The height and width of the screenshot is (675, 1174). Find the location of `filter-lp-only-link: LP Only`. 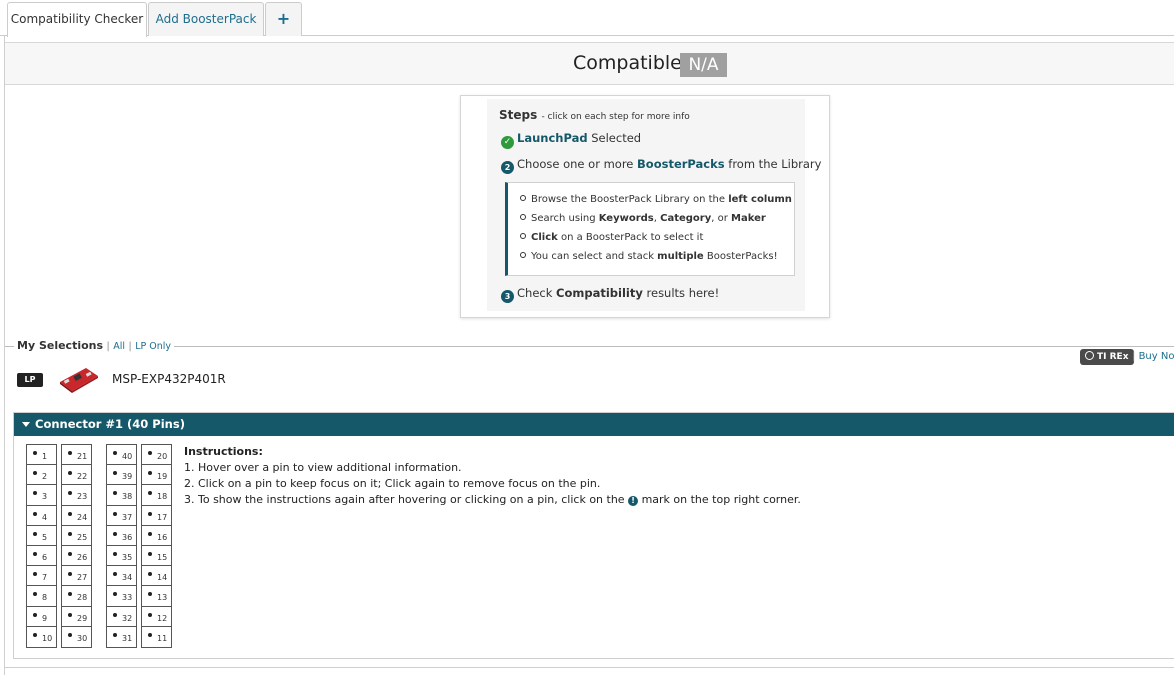

filter-lp-only-link: LP Only is located at coordinates (153, 346).